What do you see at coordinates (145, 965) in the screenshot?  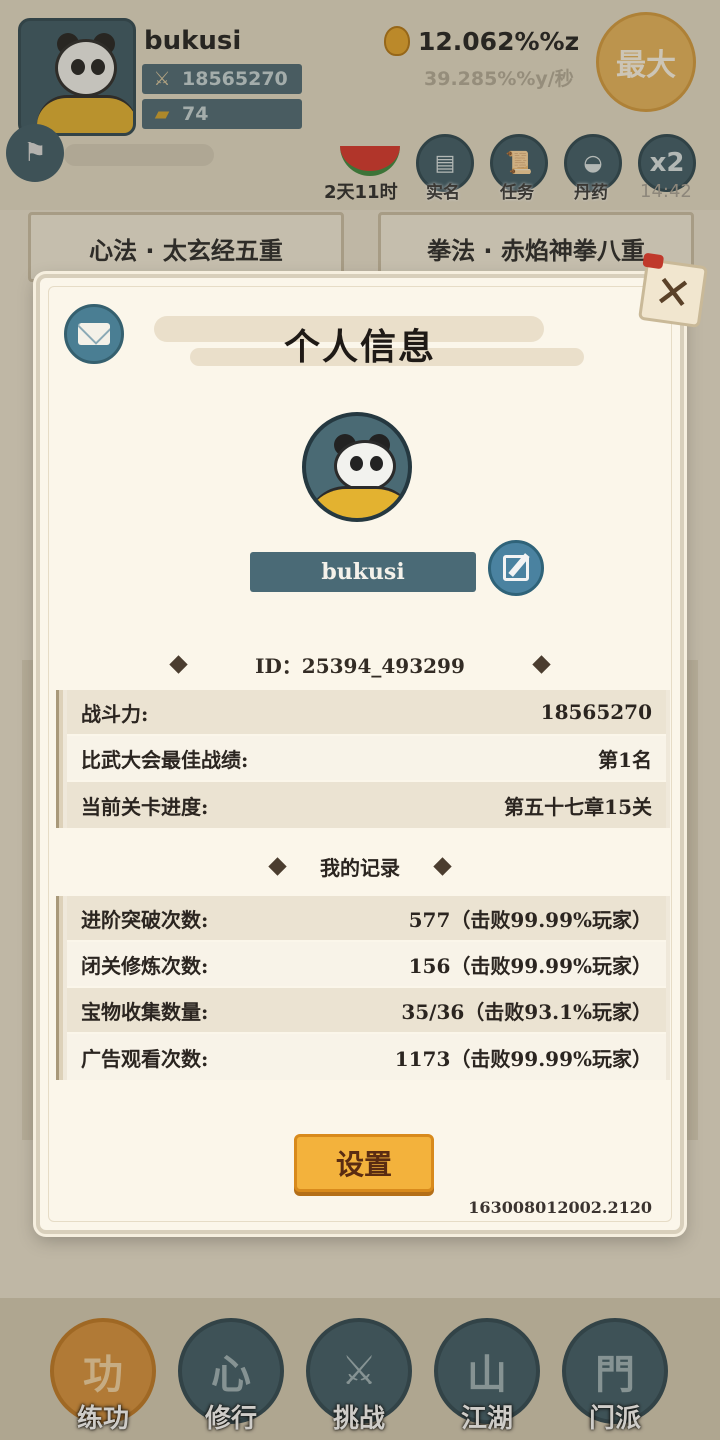 I see `record-label: 闭关修炼次数:` at bounding box center [145, 965].